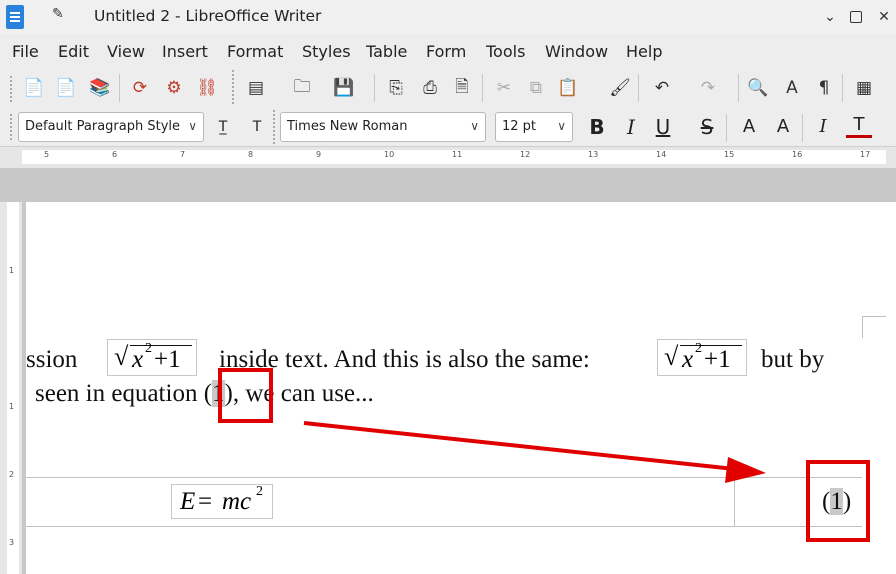  I want to click on table-column-divider, so click(734, 502).